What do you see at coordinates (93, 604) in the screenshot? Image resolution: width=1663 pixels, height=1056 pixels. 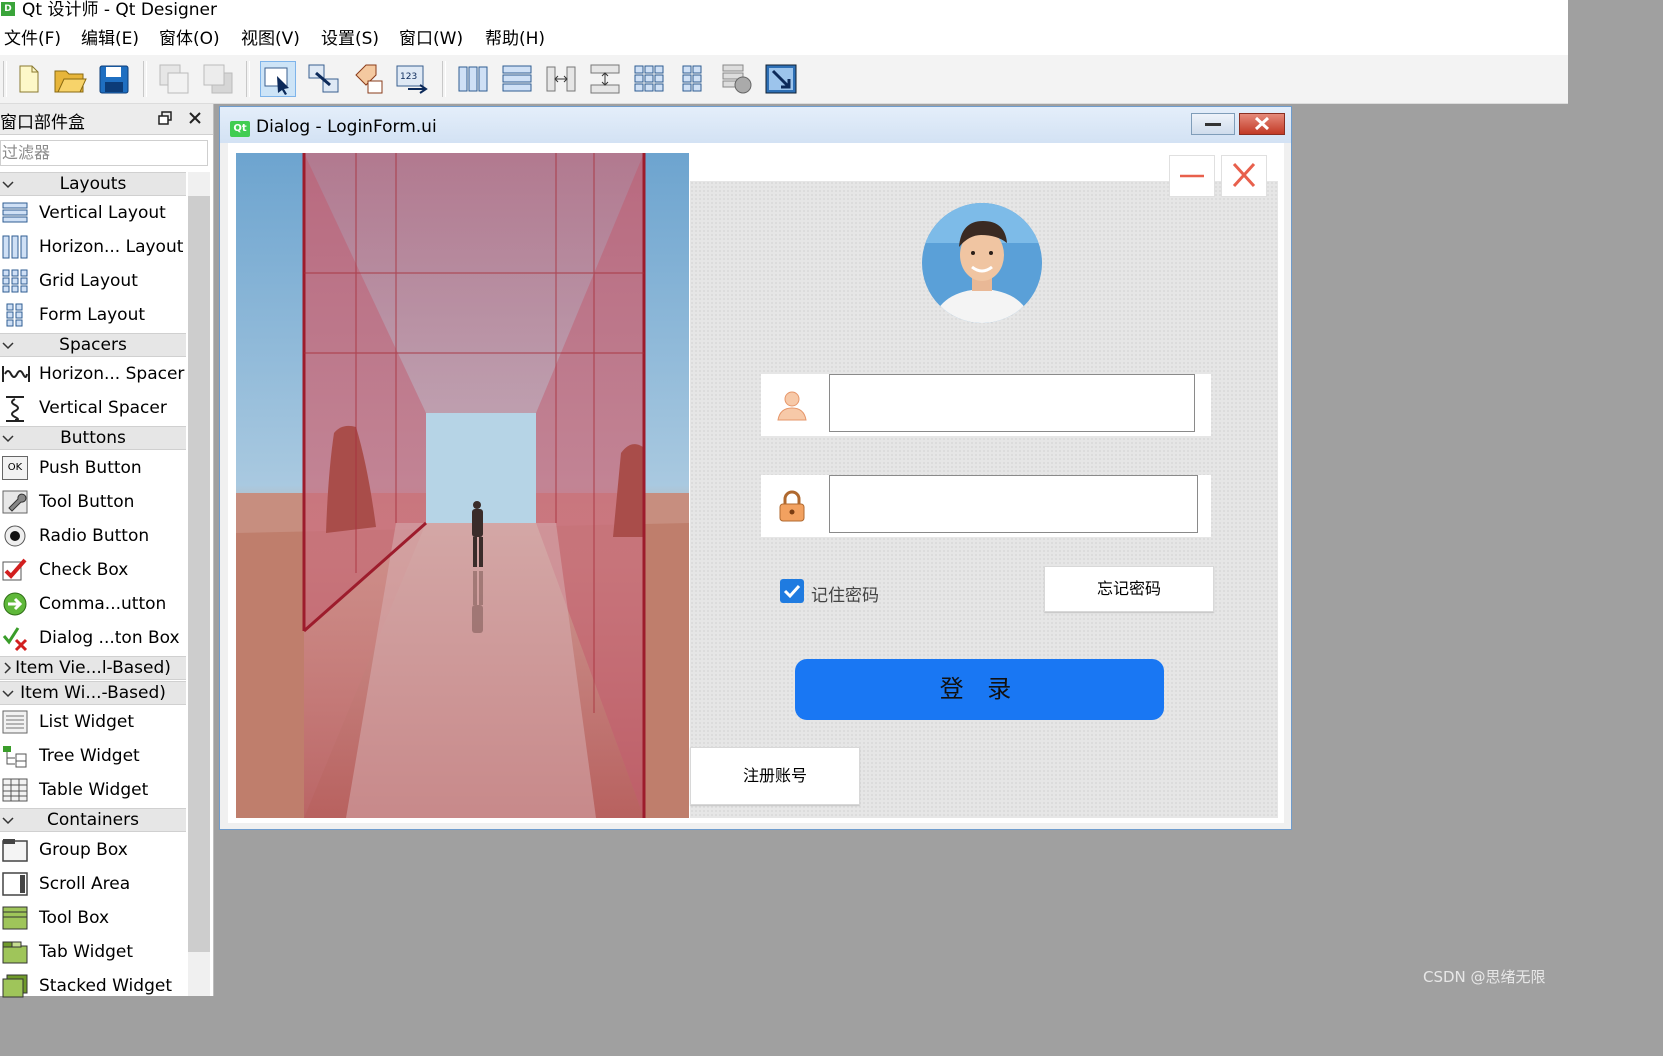 I see `widget-item-command-link-button: Comma...utton` at bounding box center [93, 604].